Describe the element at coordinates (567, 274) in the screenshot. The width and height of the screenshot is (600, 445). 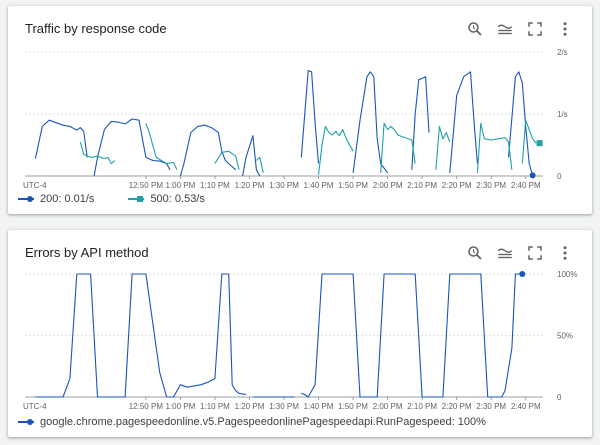
I see `y-tick-label: 100%` at that location.